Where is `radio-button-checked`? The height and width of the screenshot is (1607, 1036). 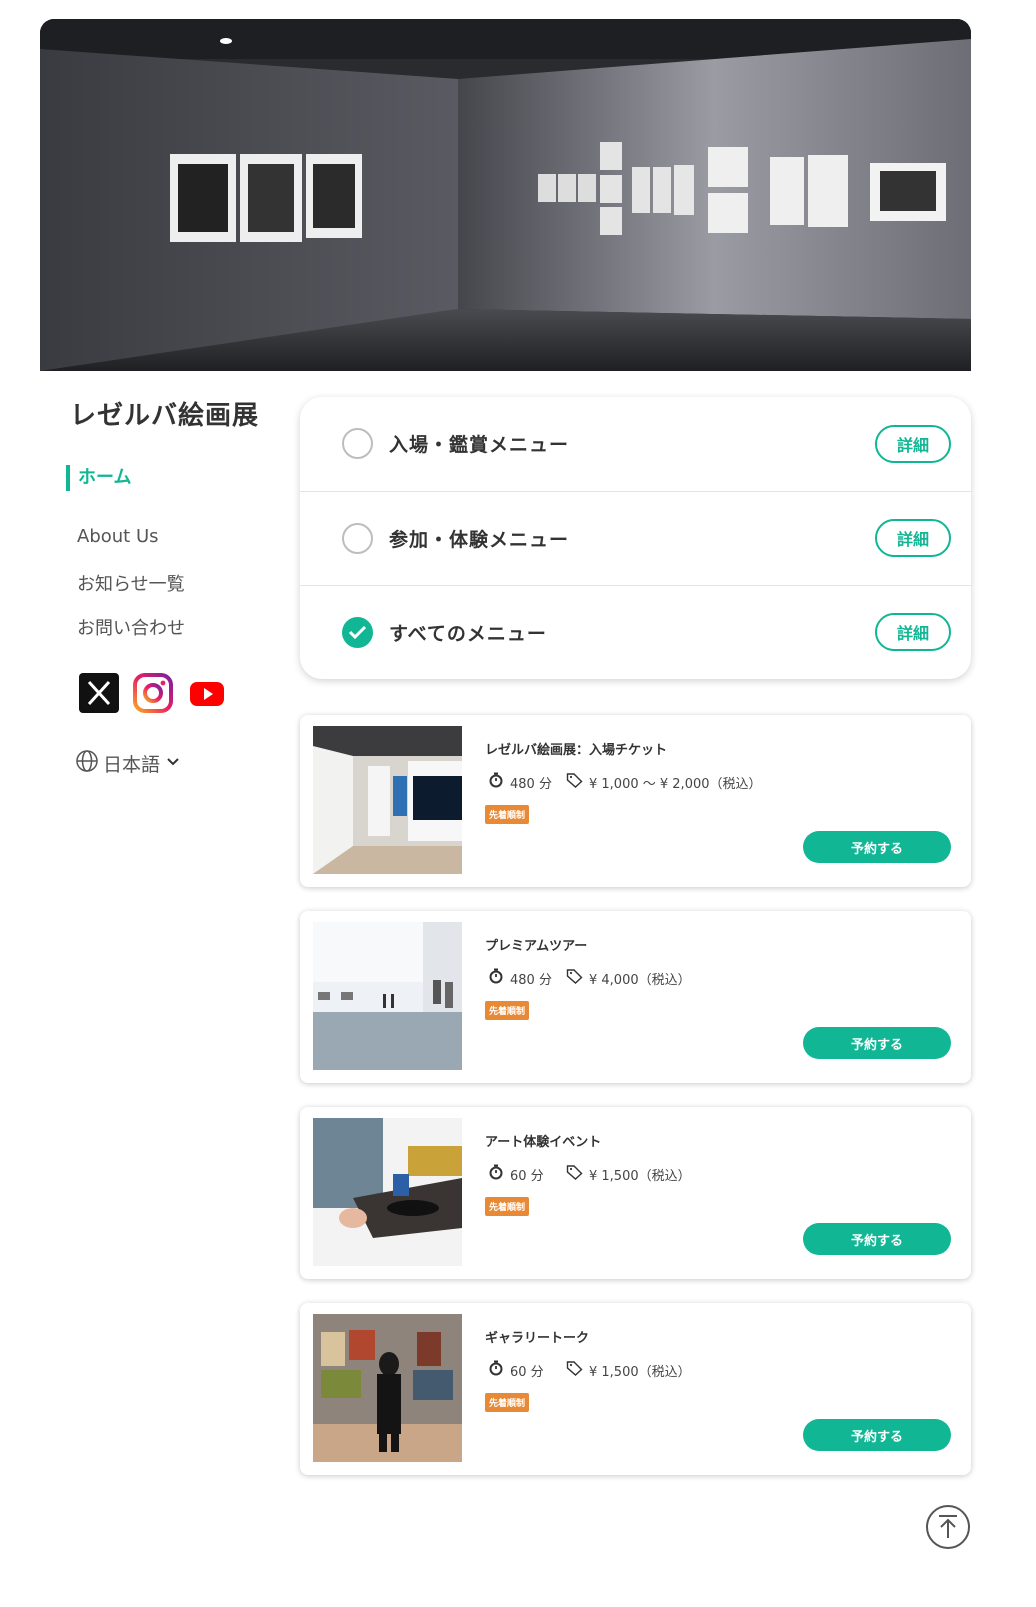 radio-button-checked is located at coordinates (357, 632).